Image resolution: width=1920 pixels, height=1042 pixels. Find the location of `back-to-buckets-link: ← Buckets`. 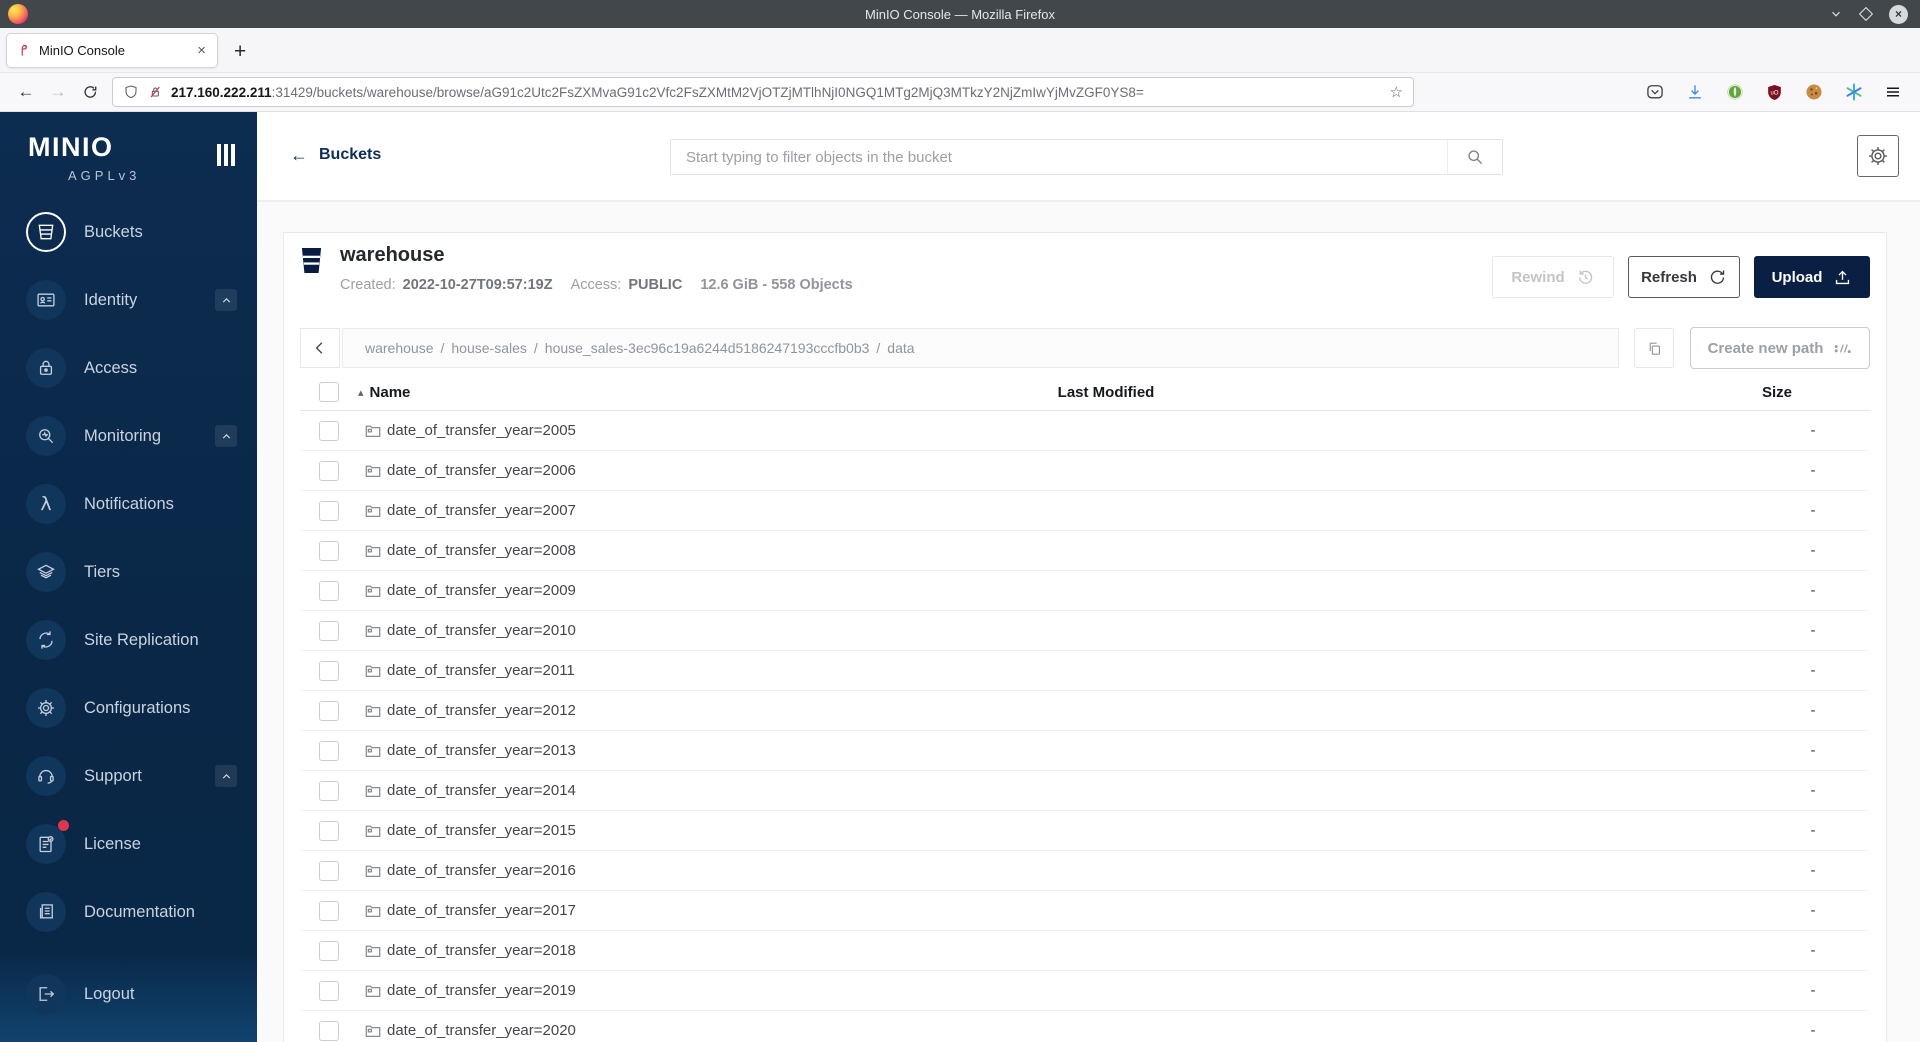

back-to-buckets-link: ← Buckets is located at coordinates (335, 155).